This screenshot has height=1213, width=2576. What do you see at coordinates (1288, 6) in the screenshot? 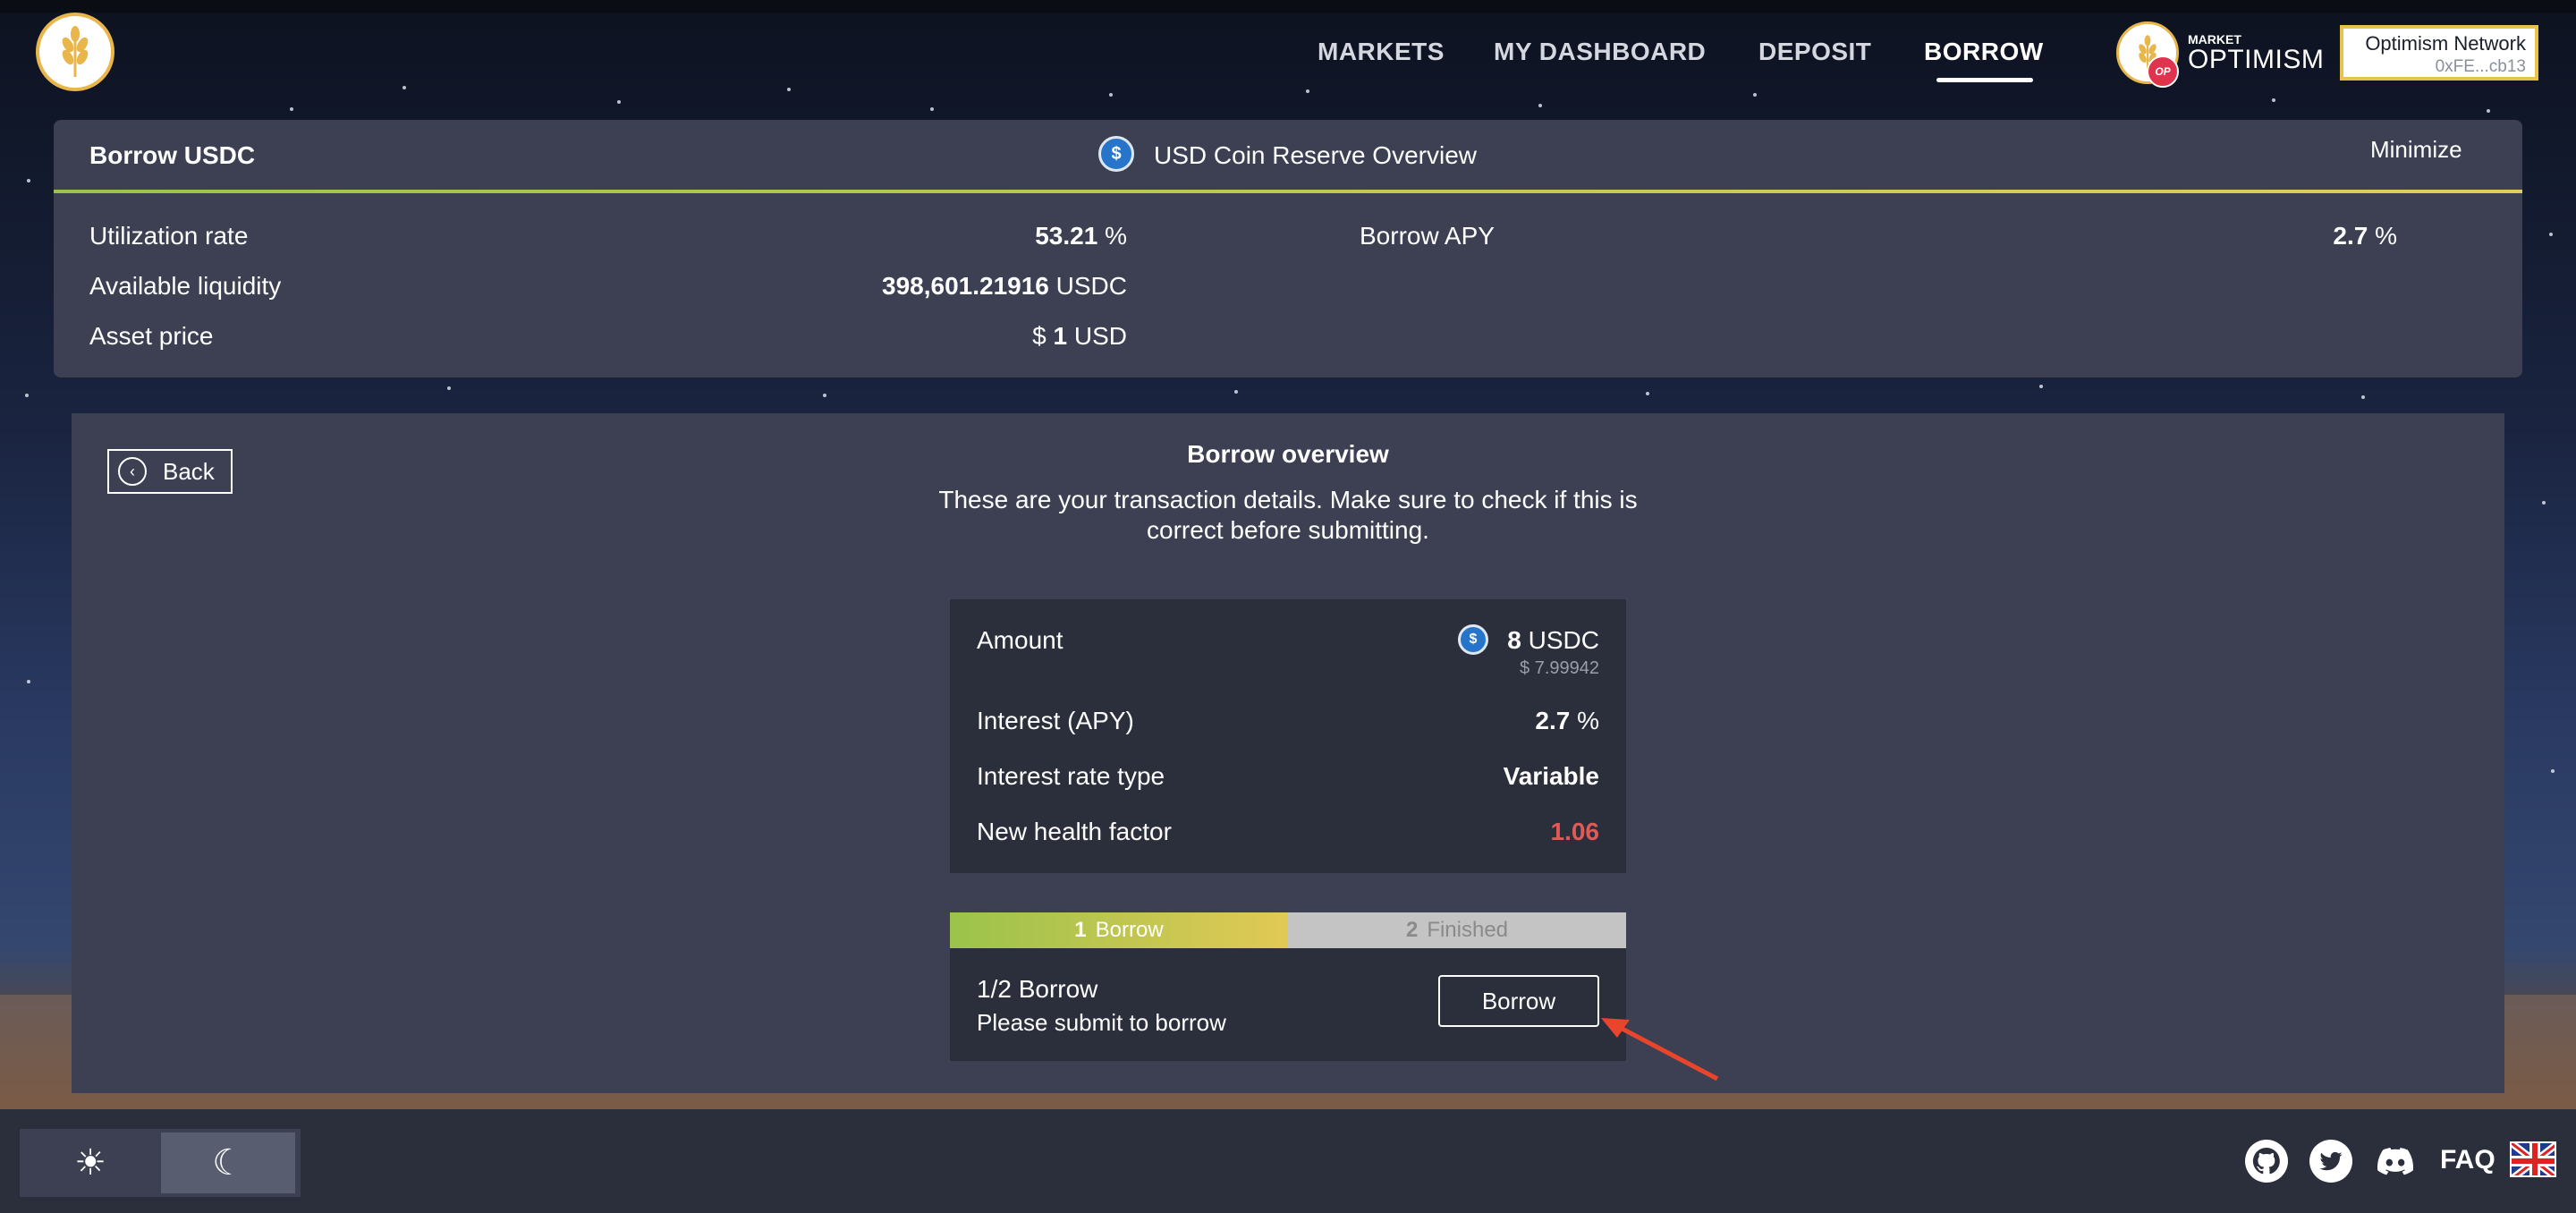
I see `window-top-strip` at bounding box center [1288, 6].